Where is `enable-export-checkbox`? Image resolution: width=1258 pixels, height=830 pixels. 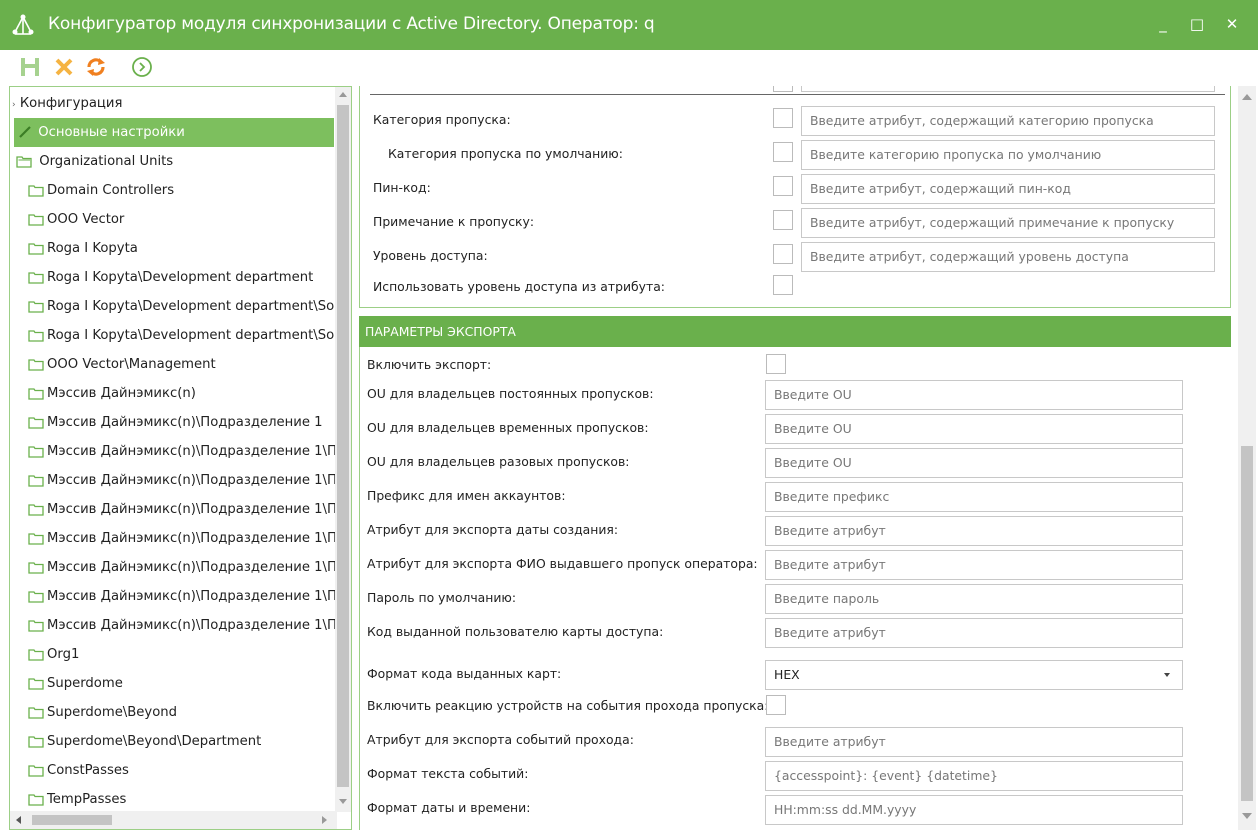
enable-export-checkbox is located at coordinates (776, 364).